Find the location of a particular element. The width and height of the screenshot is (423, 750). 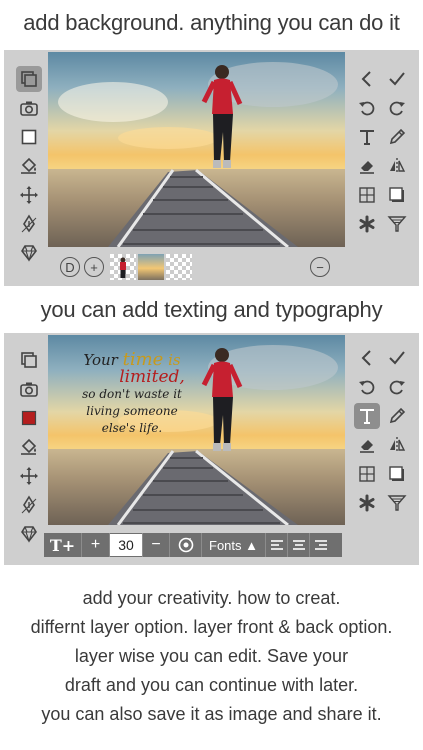

align-center-icon is located at coordinates (298, 545).